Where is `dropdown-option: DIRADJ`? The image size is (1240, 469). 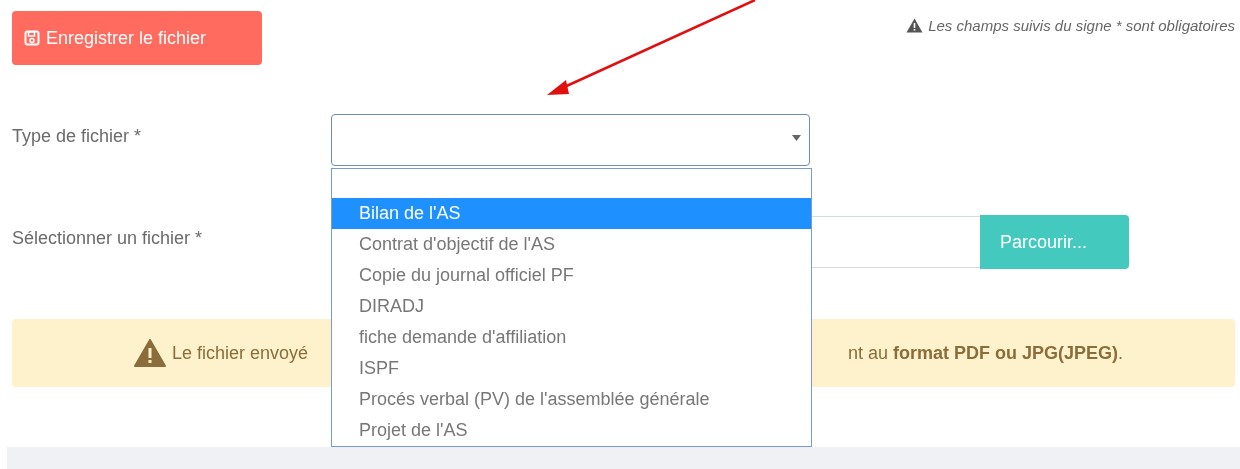 dropdown-option: DIRADJ is located at coordinates (571, 306).